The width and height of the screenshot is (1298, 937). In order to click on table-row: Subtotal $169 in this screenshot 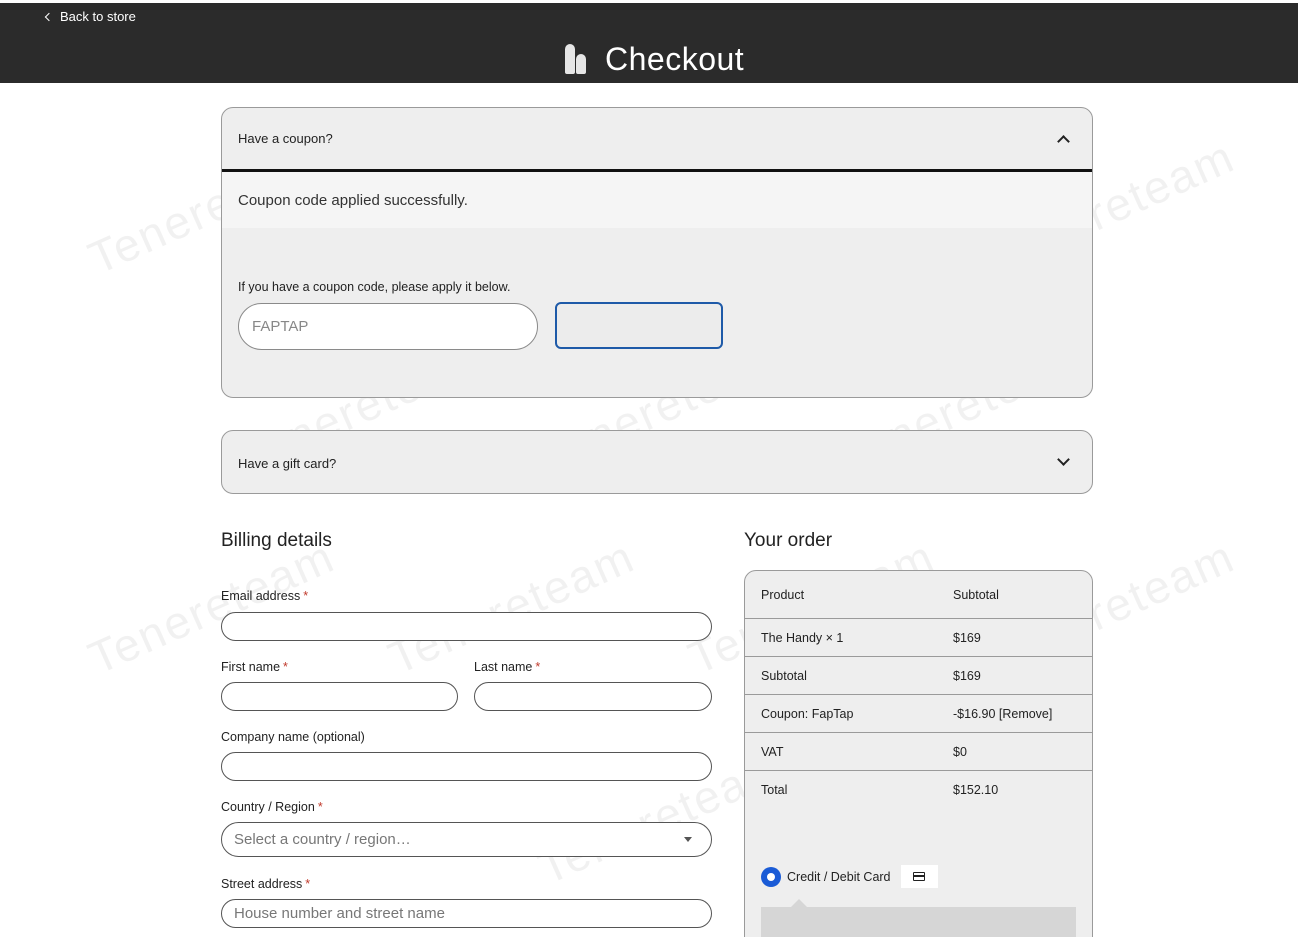, I will do `click(918, 676)`.